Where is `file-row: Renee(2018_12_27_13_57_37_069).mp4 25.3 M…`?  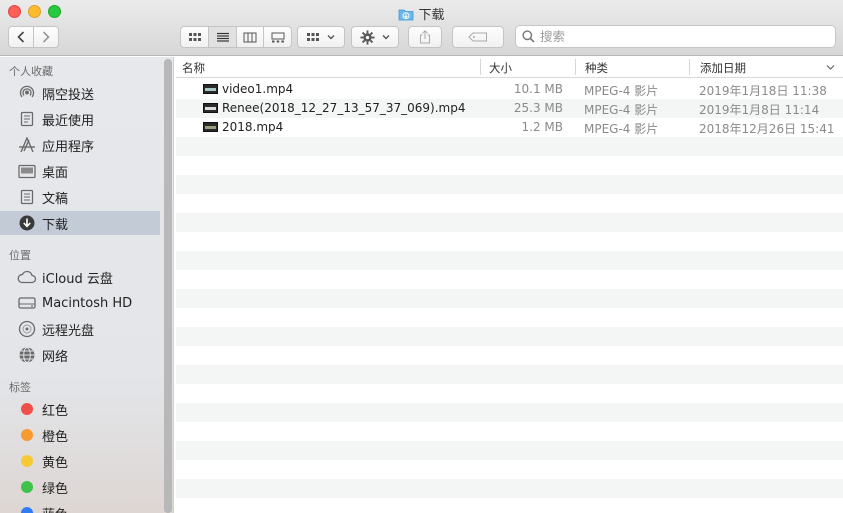
file-row: Renee(2018_12_27_13_57_37_069).mp4 25.3 M… is located at coordinates (509, 108).